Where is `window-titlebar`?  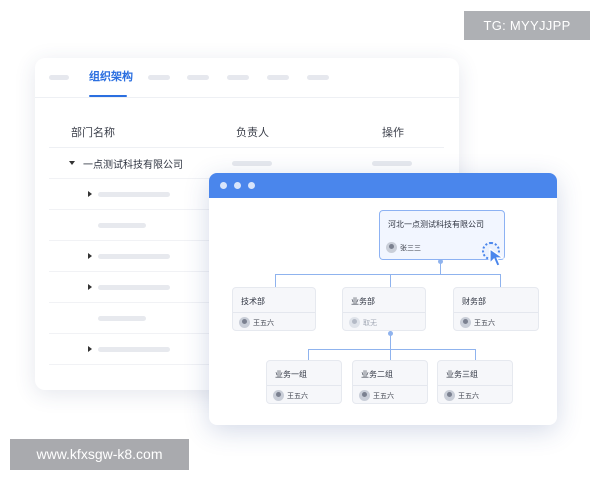
window-titlebar is located at coordinates (383, 185).